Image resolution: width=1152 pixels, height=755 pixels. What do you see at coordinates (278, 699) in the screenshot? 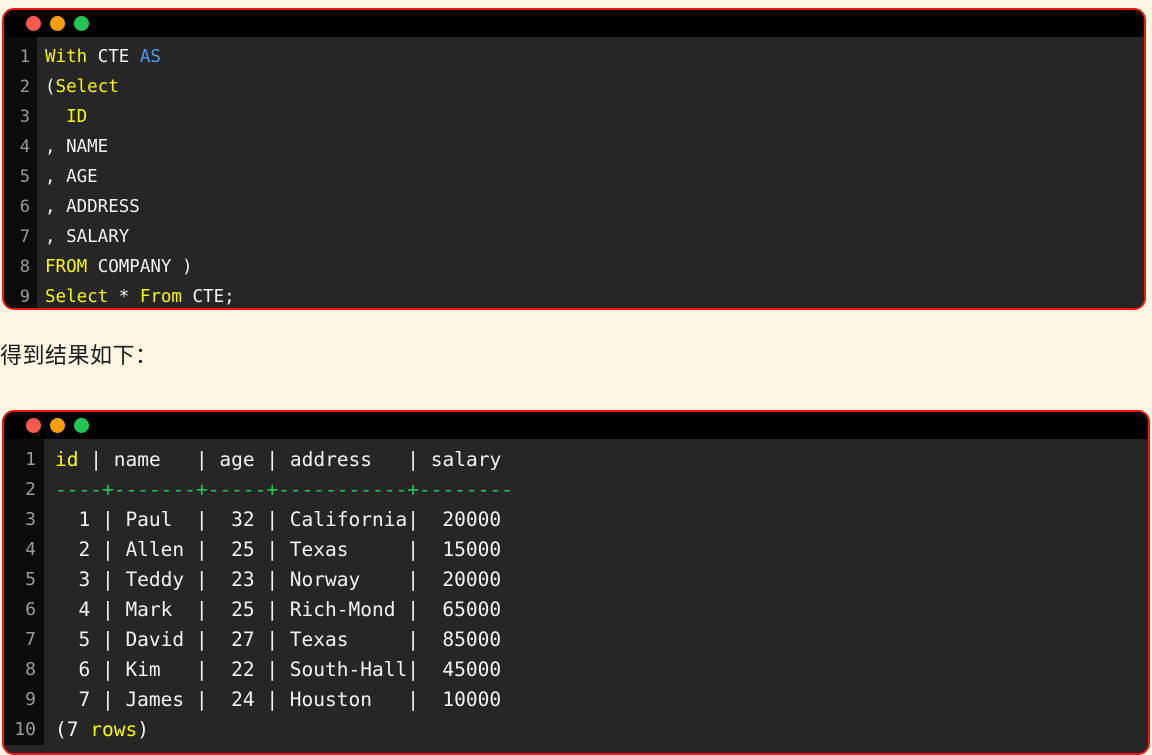
I see `code-token: 7 | James | 24 | Houston | 10000` at bounding box center [278, 699].